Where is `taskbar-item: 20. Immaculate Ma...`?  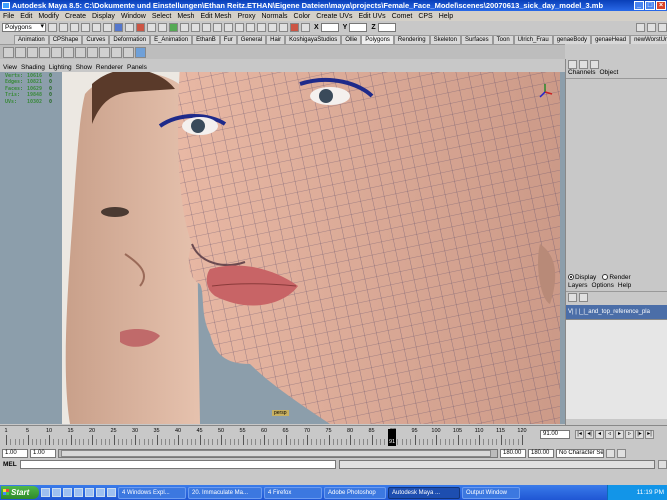 taskbar-item: 20. Immaculate Ma... is located at coordinates (225, 492).